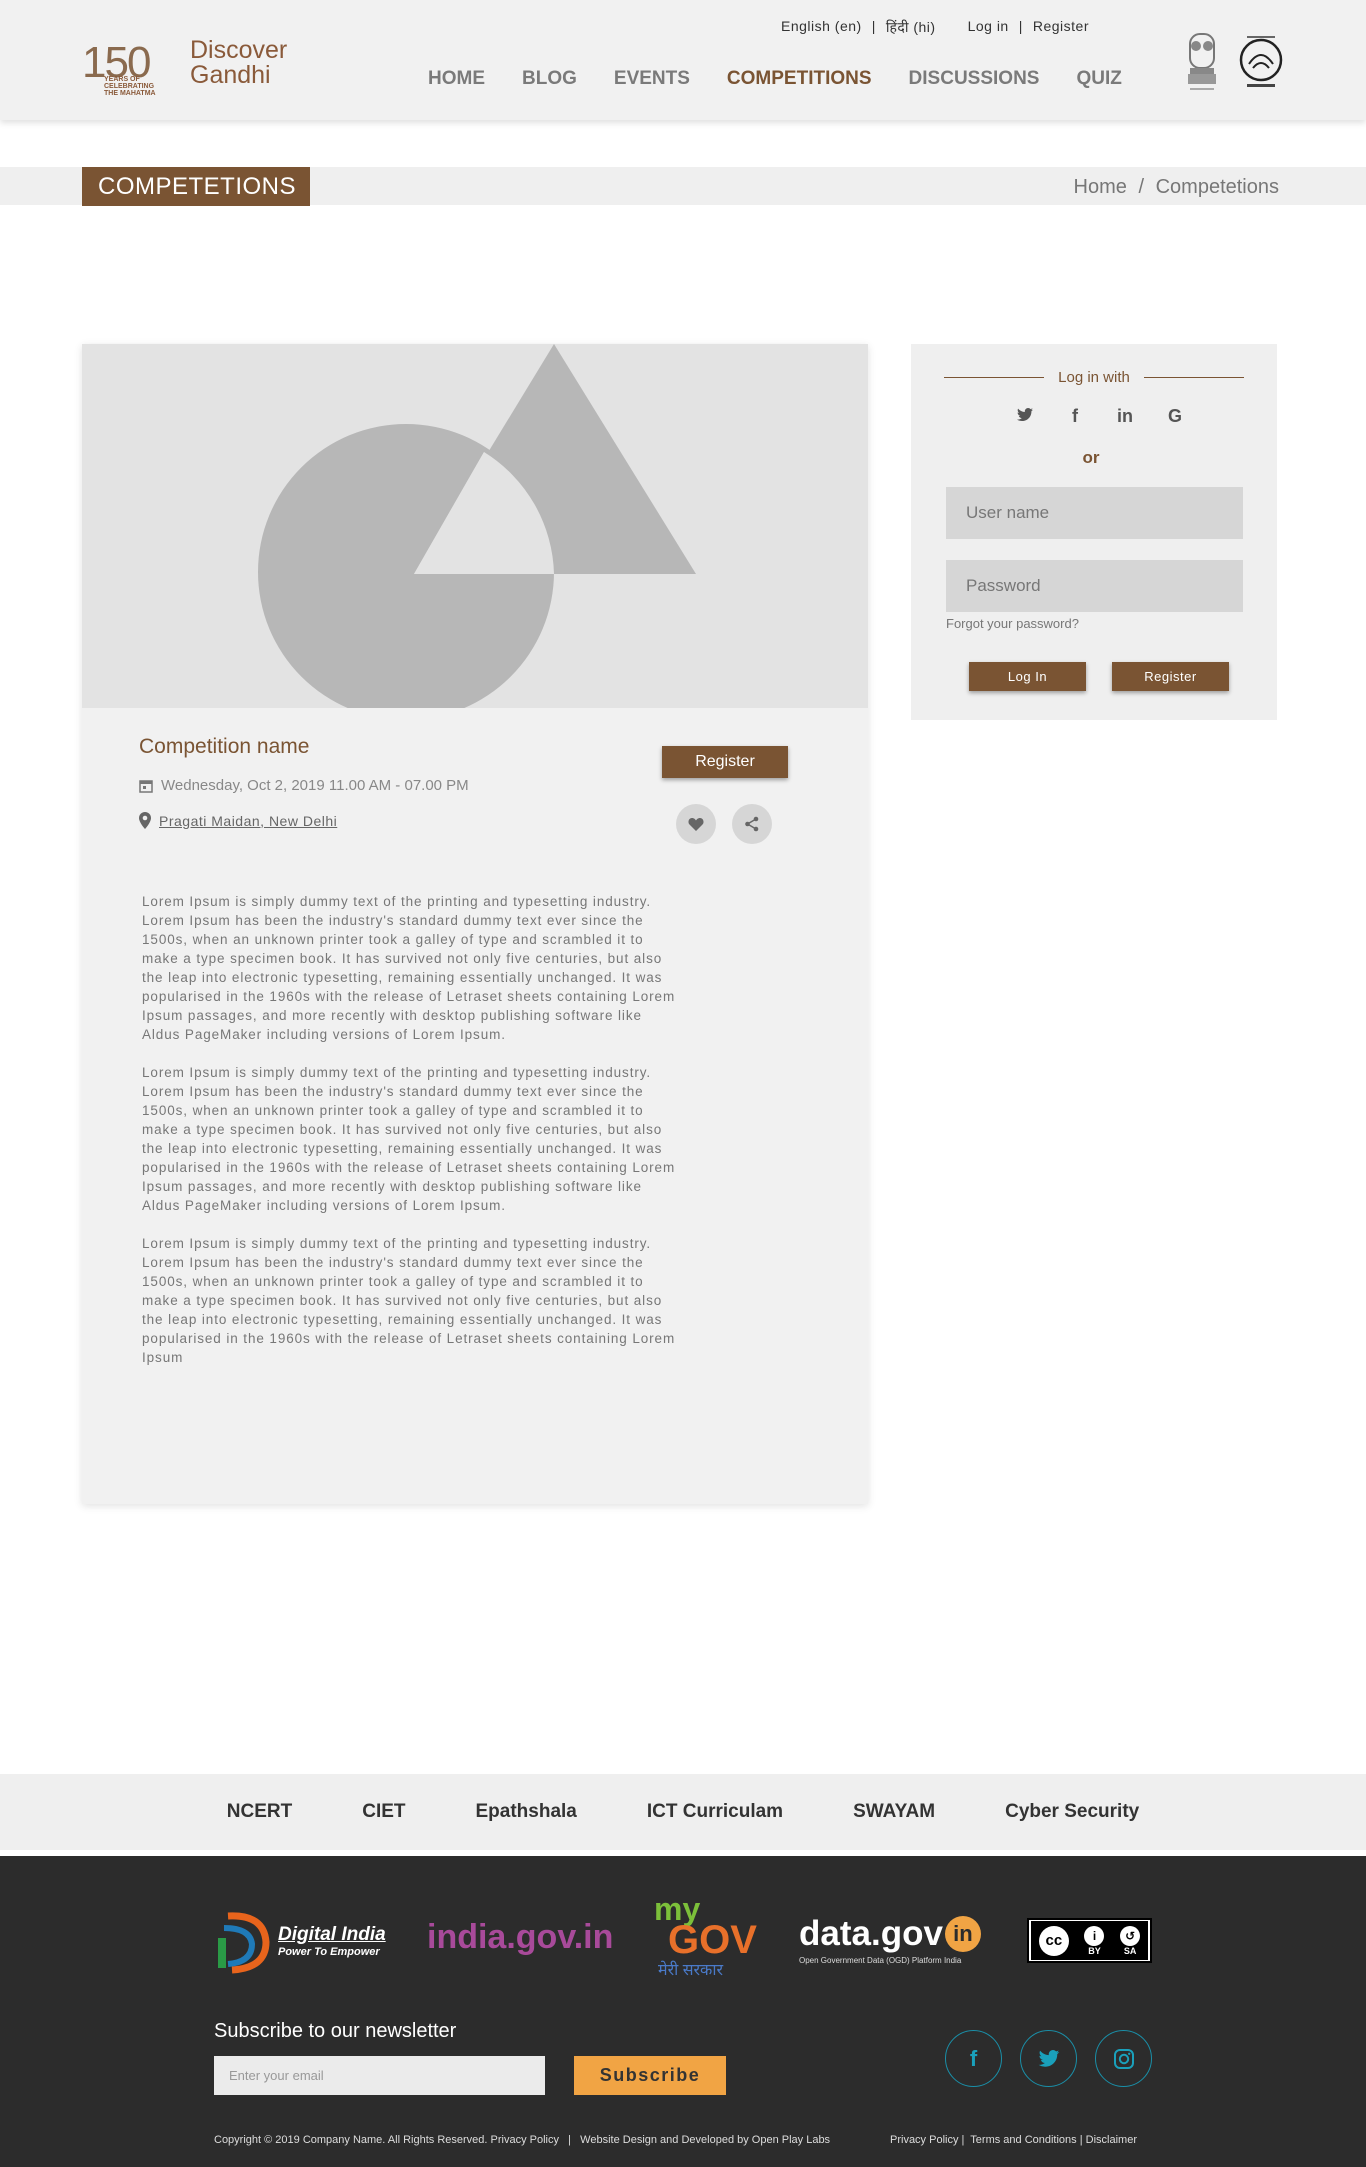 The image size is (1366, 2167). What do you see at coordinates (973, 2058) in the screenshot?
I see `footer-facebook-icon: f` at bounding box center [973, 2058].